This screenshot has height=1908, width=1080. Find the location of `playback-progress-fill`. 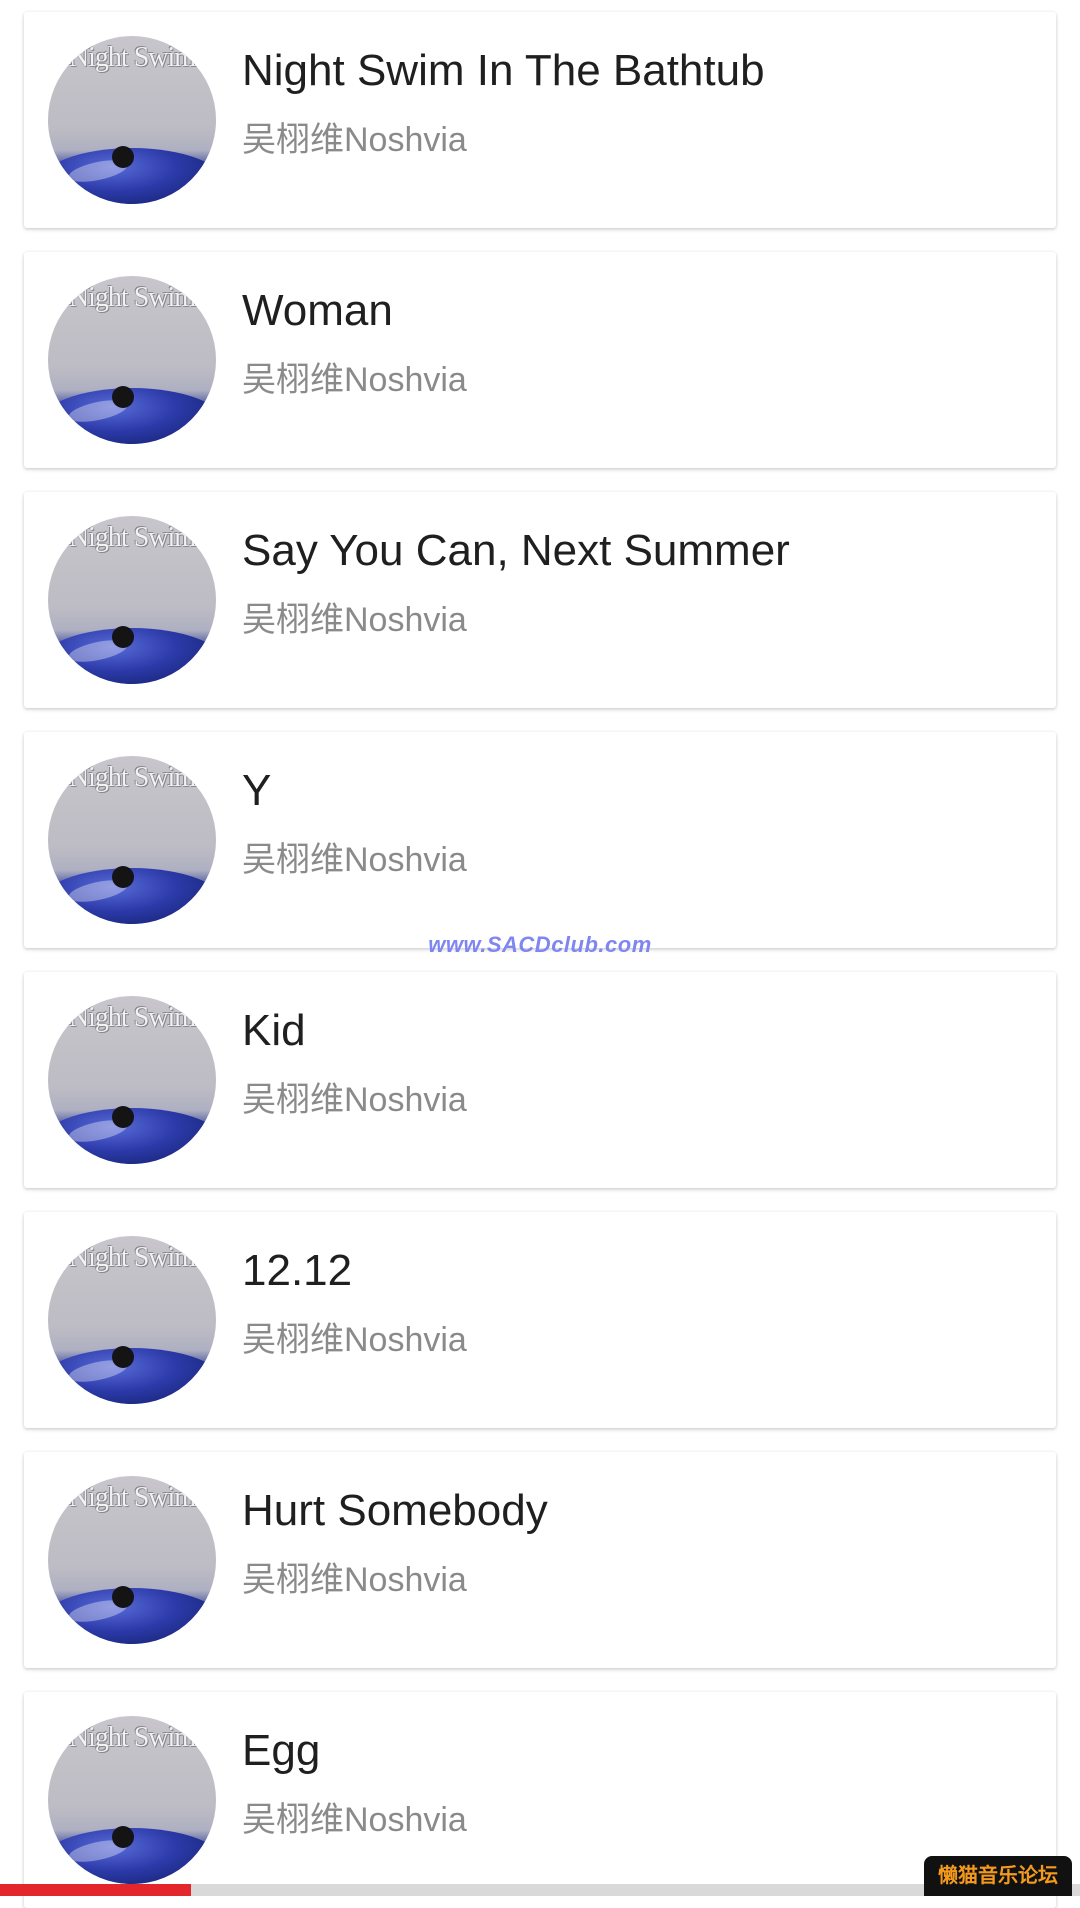

playback-progress-fill is located at coordinates (96, 1890).